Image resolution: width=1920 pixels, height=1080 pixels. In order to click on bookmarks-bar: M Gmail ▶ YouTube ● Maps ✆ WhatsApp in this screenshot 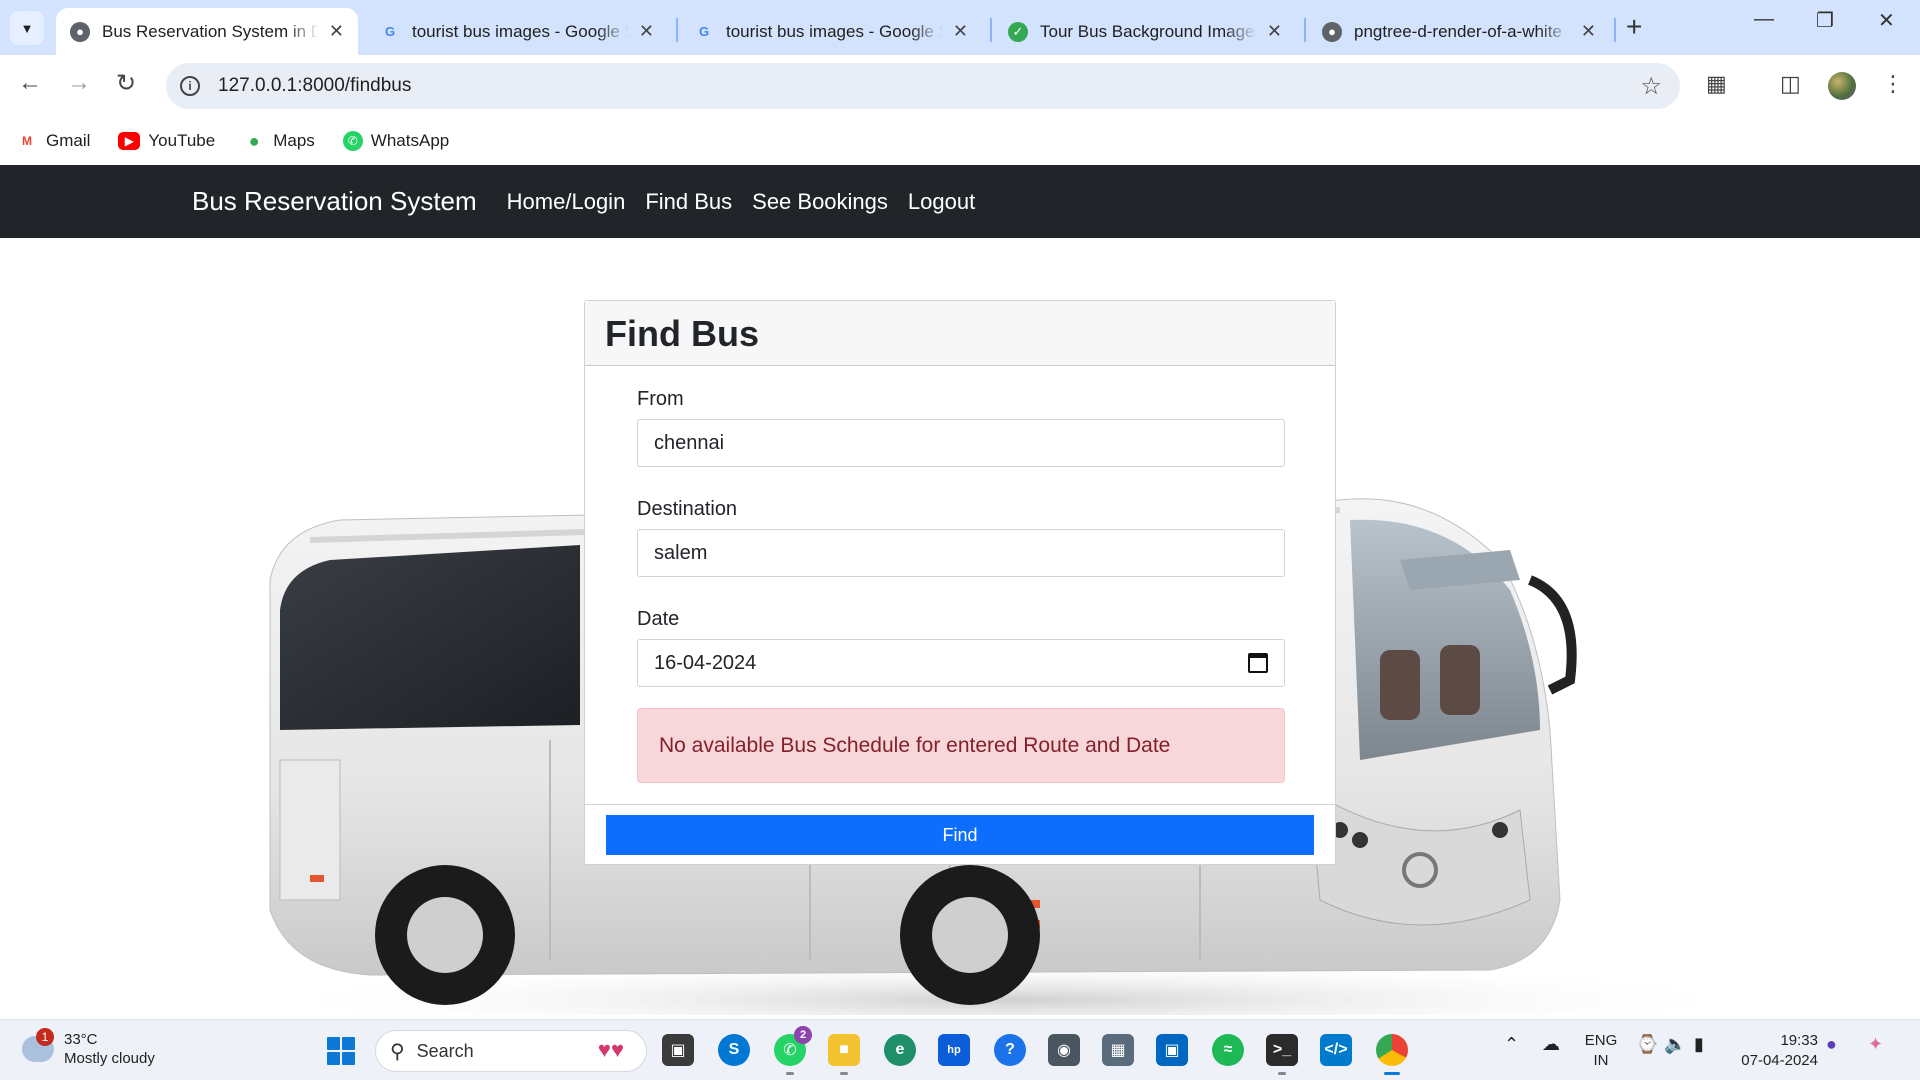, I will do `click(960, 141)`.